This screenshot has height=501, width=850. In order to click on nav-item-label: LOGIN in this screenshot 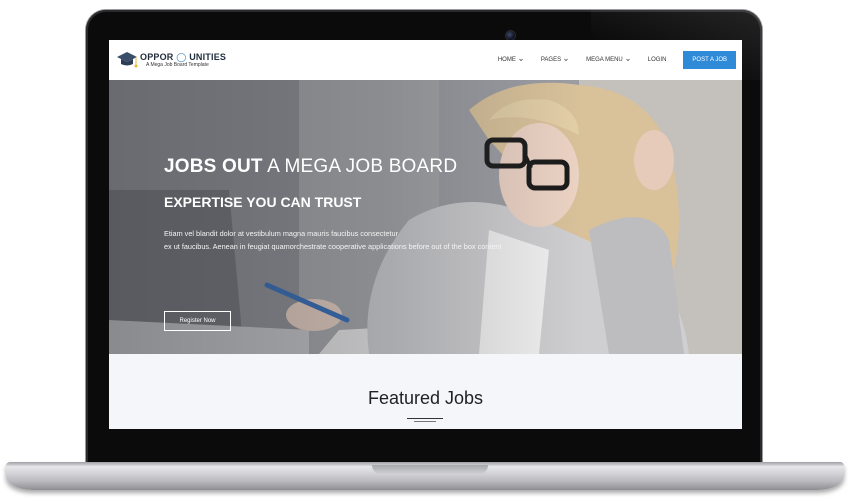, I will do `click(657, 60)`.